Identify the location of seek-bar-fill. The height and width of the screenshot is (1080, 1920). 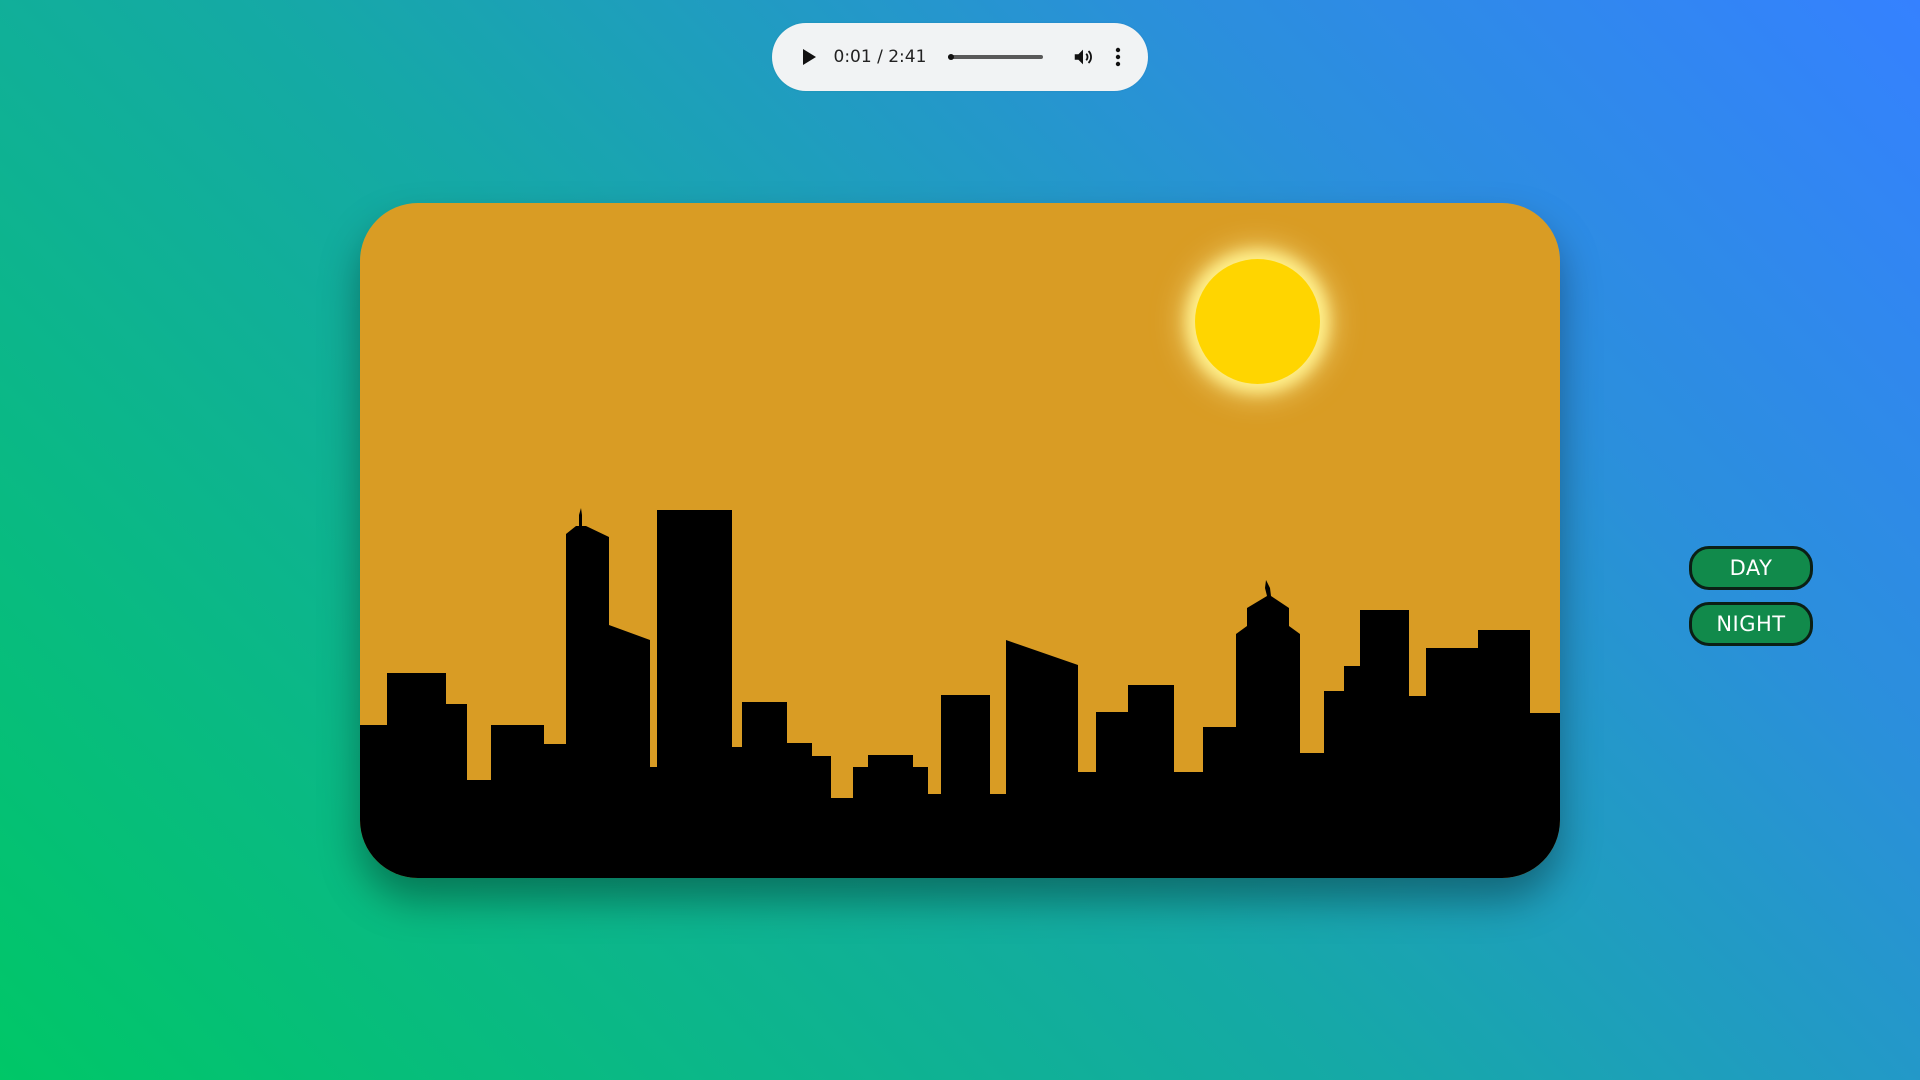
(951, 57).